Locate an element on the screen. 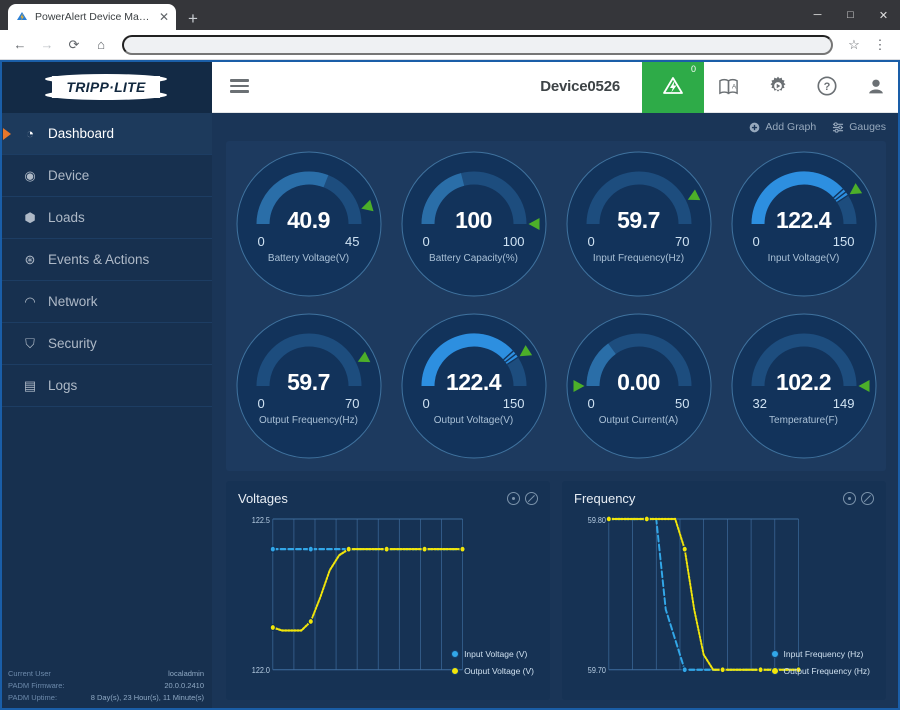 The width and height of the screenshot is (900, 710). forward-icon: → is located at coordinates (47, 45).